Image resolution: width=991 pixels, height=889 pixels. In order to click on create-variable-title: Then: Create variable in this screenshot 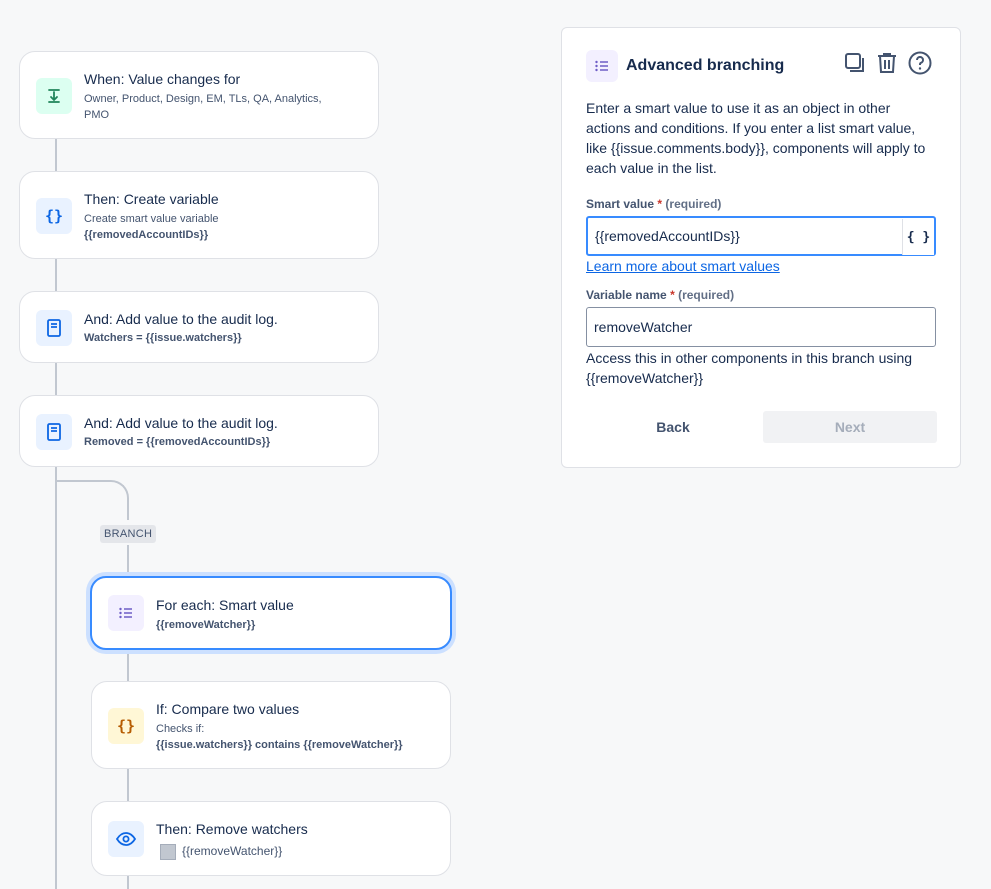, I will do `click(151, 199)`.